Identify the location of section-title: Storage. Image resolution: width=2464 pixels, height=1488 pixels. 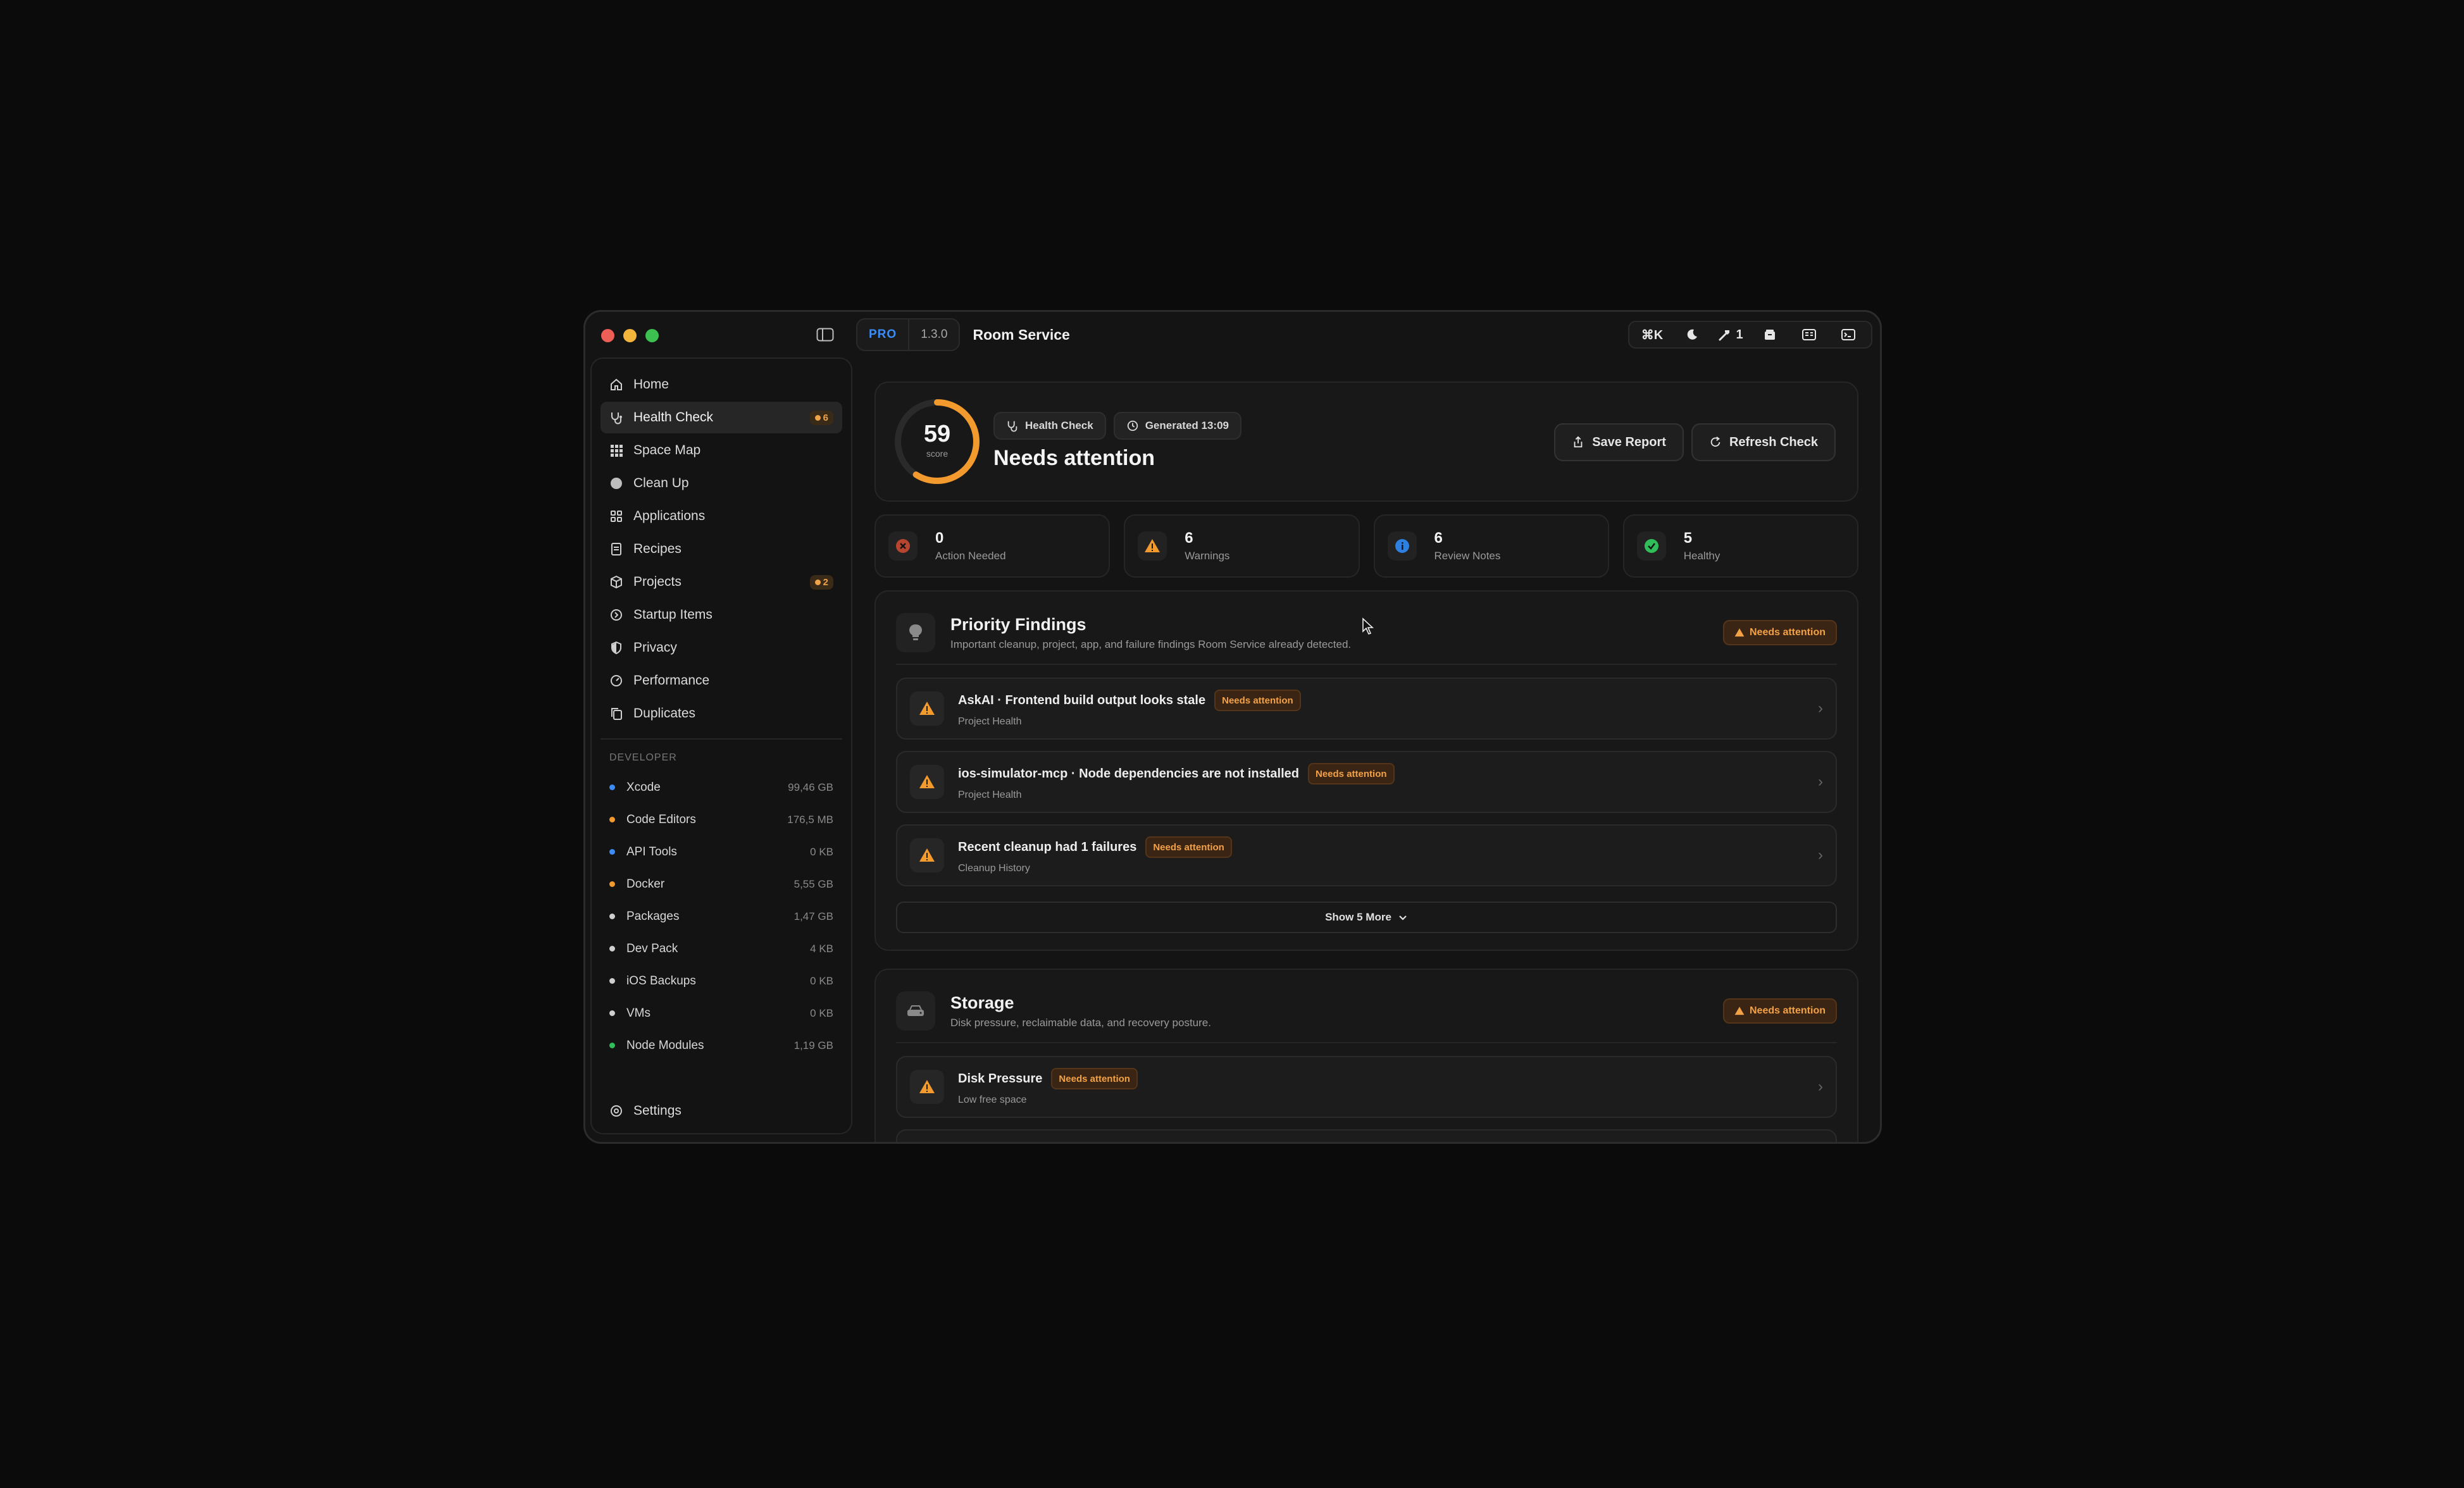
(982, 1002).